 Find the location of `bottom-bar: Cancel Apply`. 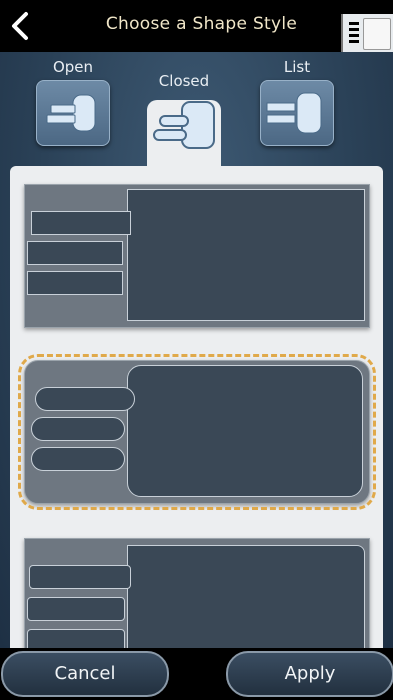

bottom-bar: Cancel Apply is located at coordinates (196, 674).